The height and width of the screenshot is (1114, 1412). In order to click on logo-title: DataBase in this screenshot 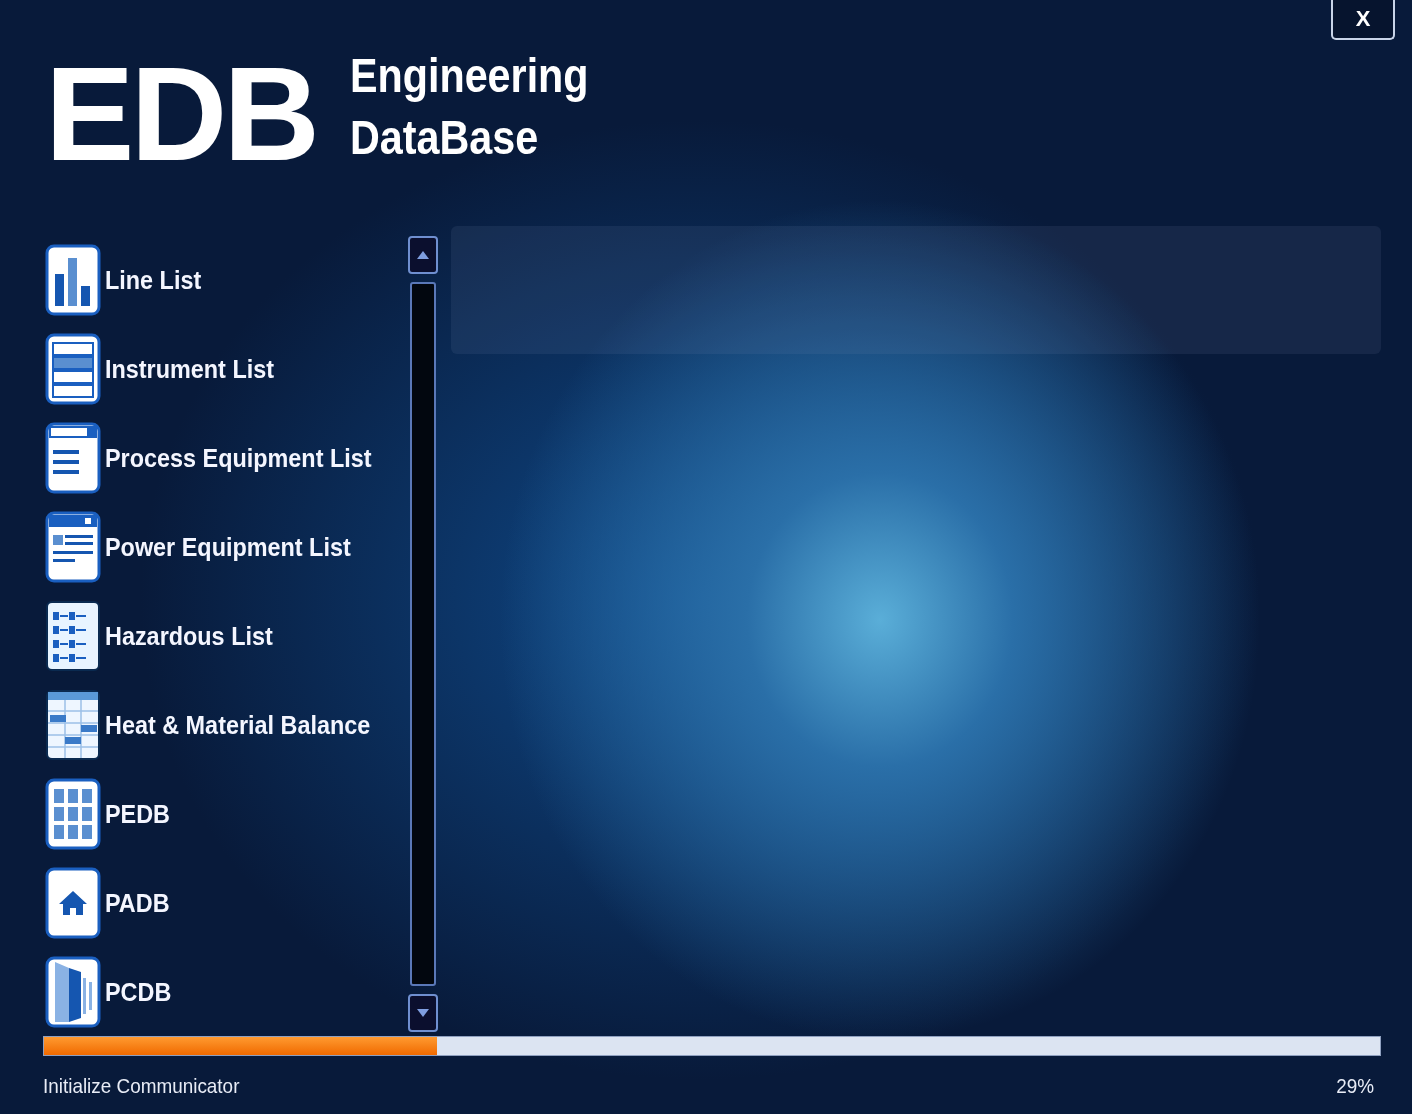, I will do `click(444, 138)`.